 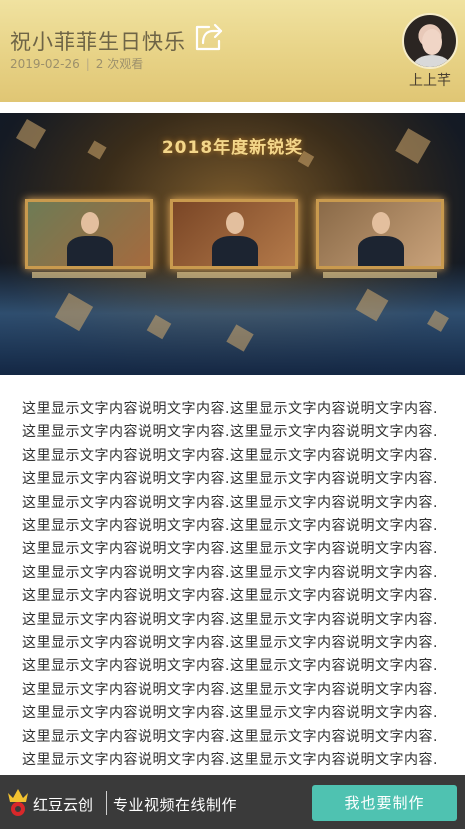 I want to click on make-video-button: 我也要制作, so click(x=384, y=803).